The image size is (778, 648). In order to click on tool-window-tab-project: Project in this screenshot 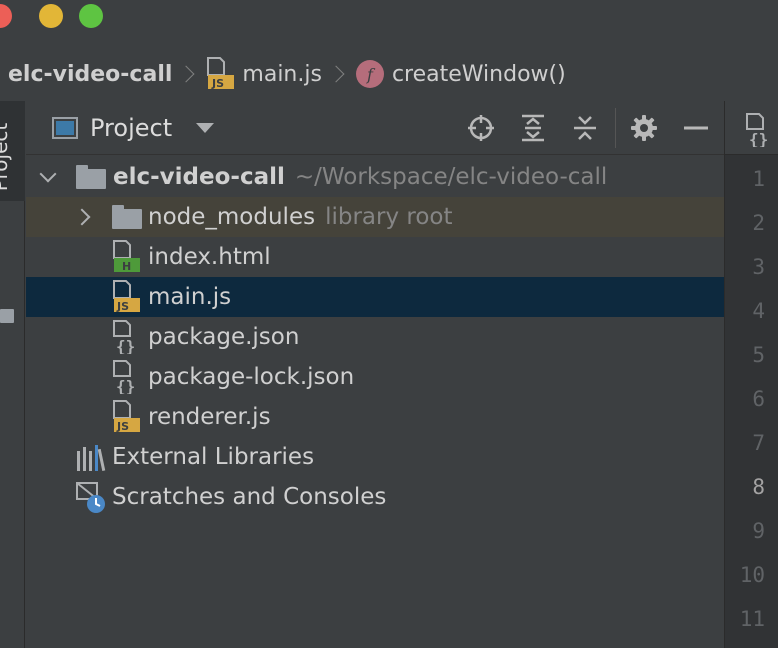, I will do `click(12, 151)`.